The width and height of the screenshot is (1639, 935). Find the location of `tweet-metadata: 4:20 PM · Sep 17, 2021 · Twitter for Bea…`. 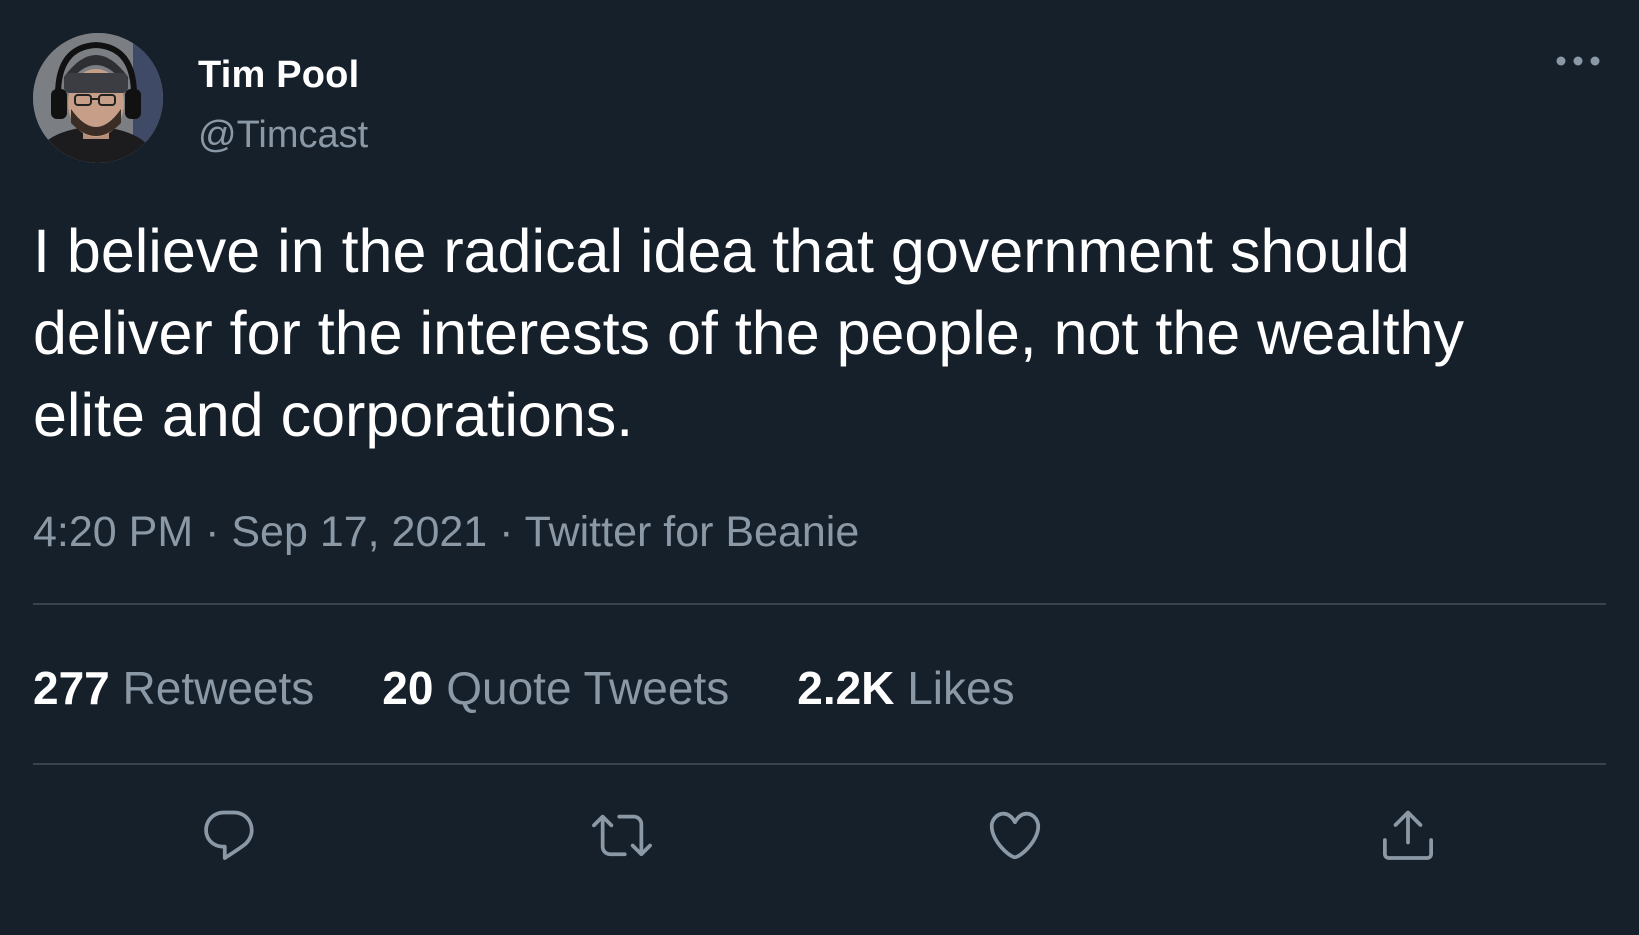

tweet-metadata: 4:20 PM · Sep 17, 2021 · Twitter for Bea… is located at coordinates (446, 532).